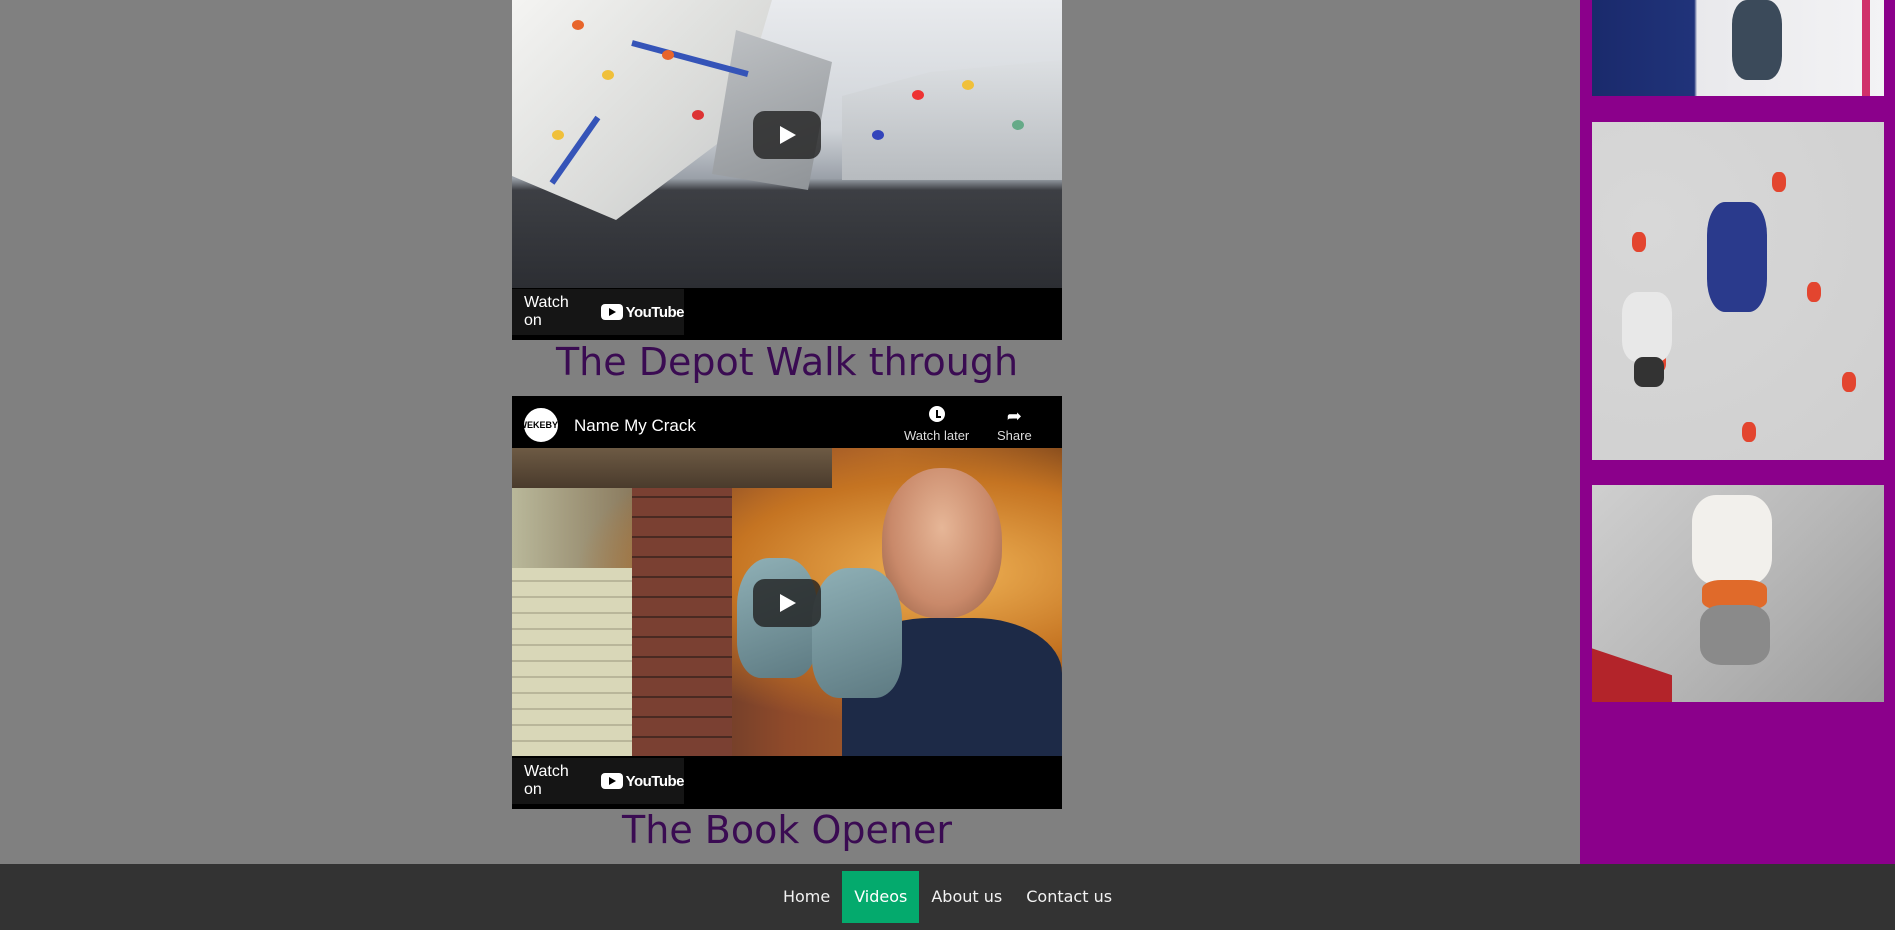 This screenshot has width=1895, height=930. I want to click on sidebar-image-bouldering-climber, so click(1738, 593).